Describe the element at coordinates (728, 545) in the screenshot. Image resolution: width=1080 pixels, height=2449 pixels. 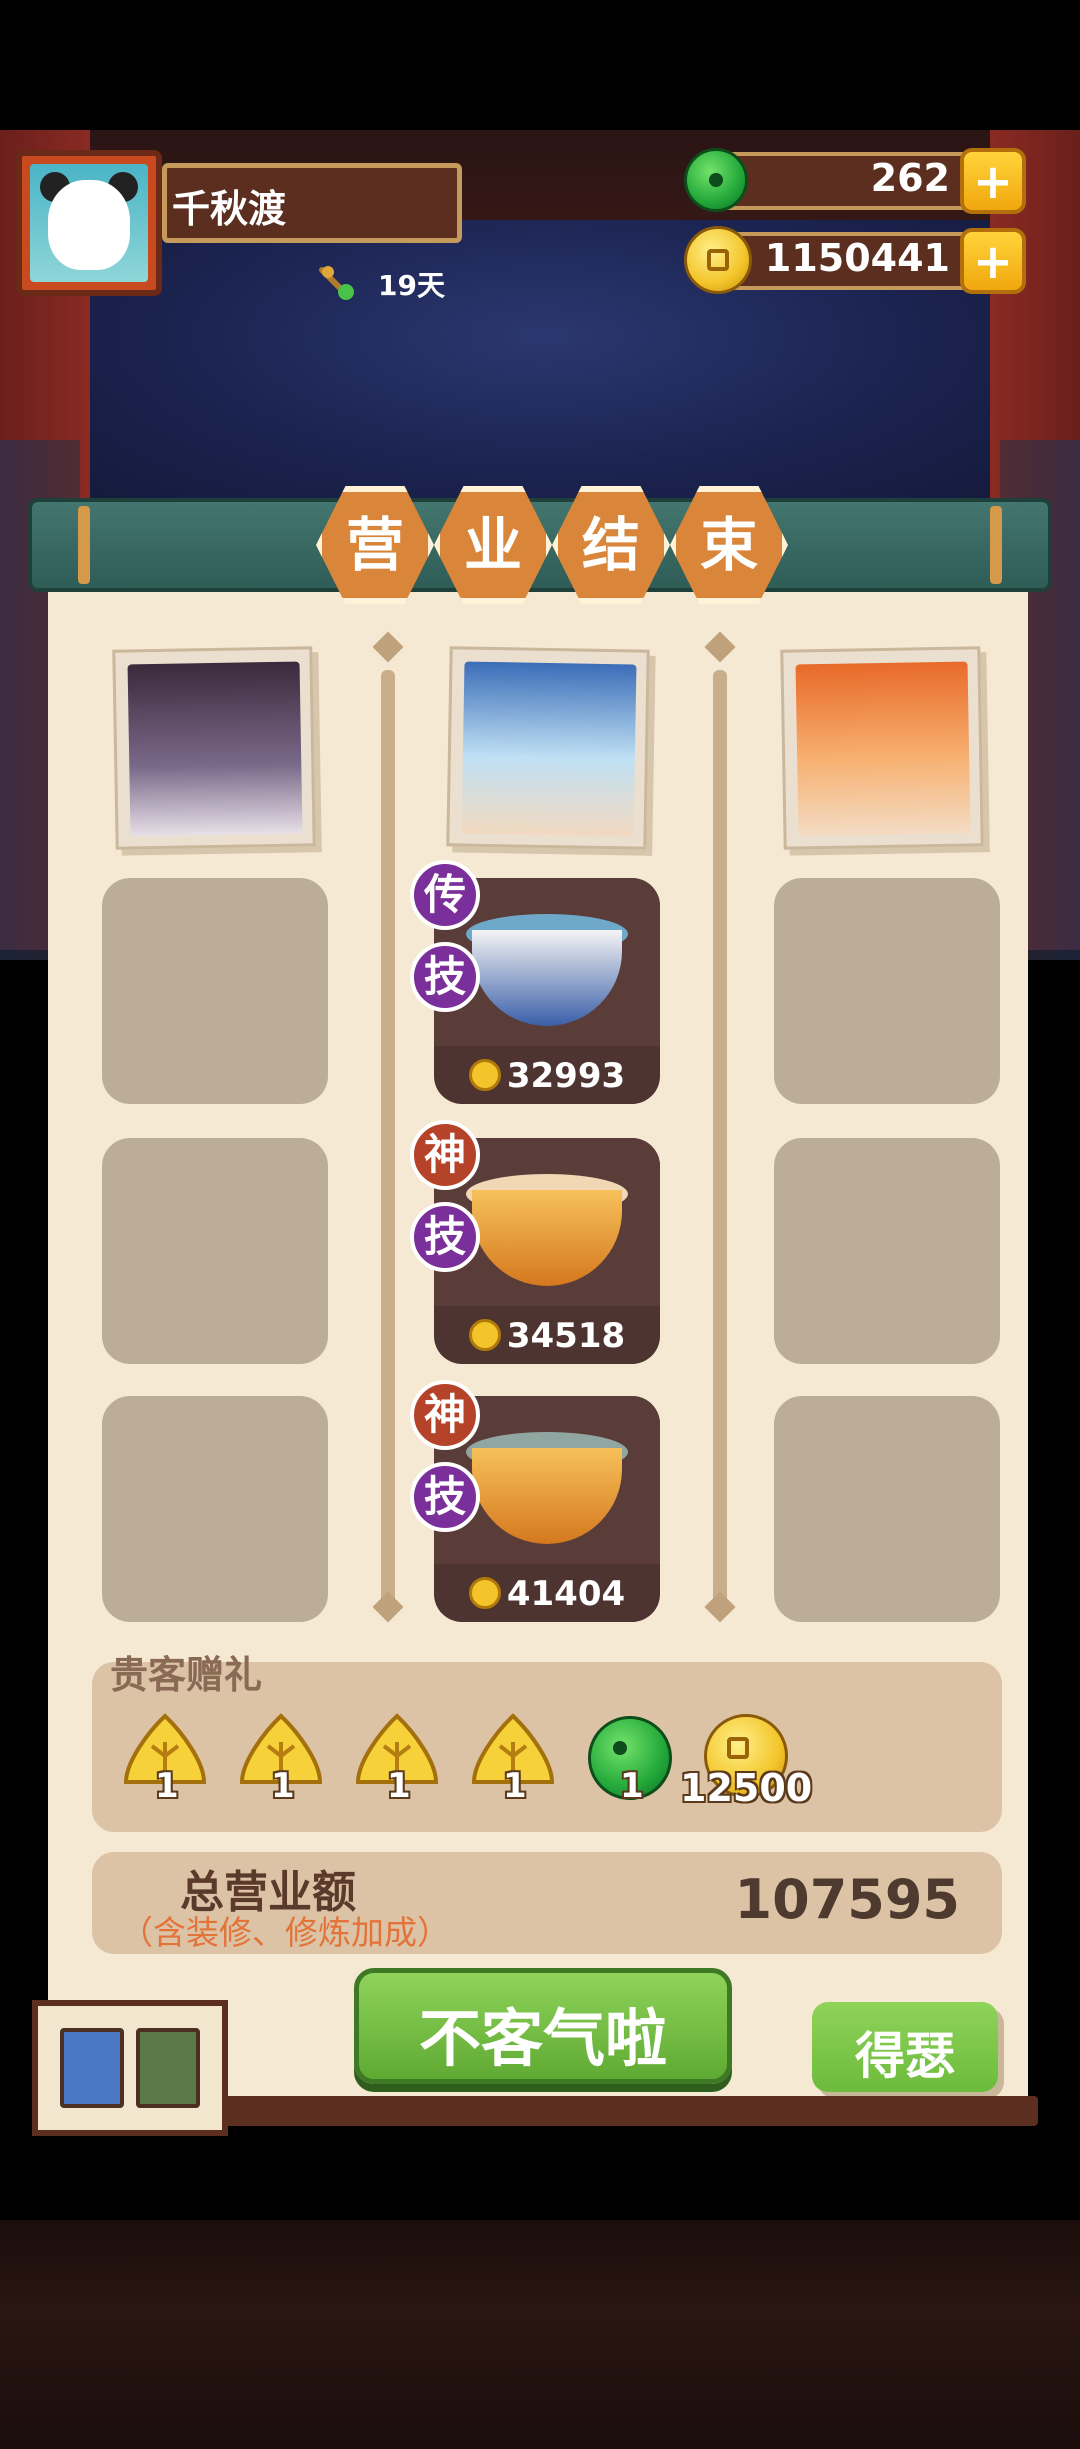
I see `banner-char-4: 束` at that location.